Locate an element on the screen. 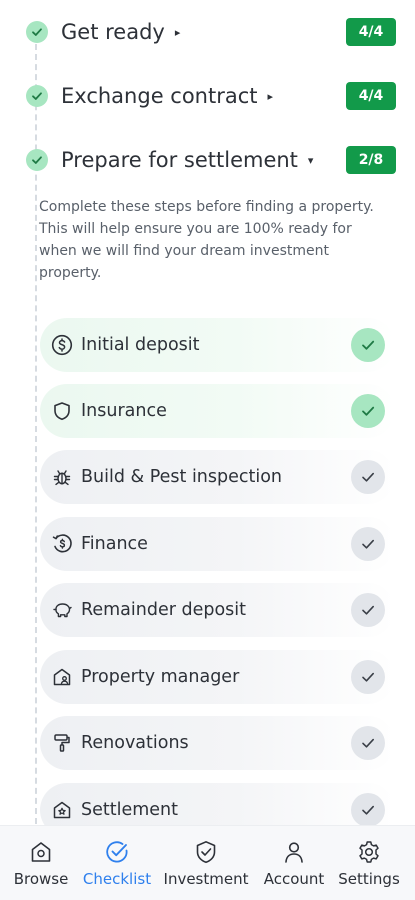 The width and height of the screenshot is (415, 900). section-title-text: Exchange contract is located at coordinates (159, 96).